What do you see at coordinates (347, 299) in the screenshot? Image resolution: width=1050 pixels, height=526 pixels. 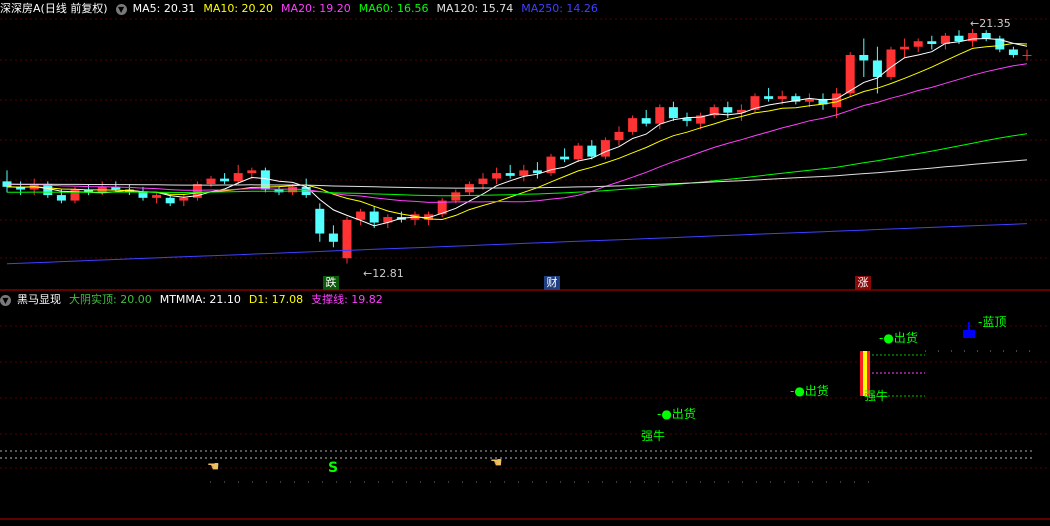 I see `support-line-label: 支撑线: 19.82` at bounding box center [347, 299].